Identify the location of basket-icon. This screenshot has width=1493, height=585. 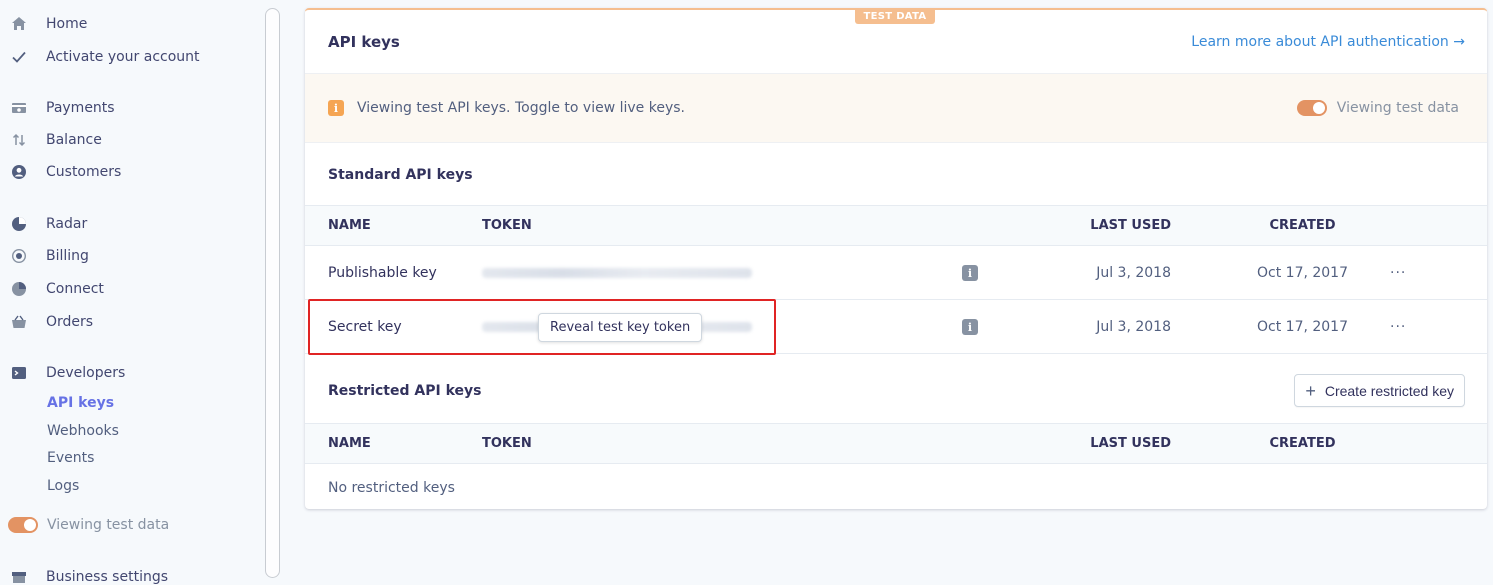
(19, 322).